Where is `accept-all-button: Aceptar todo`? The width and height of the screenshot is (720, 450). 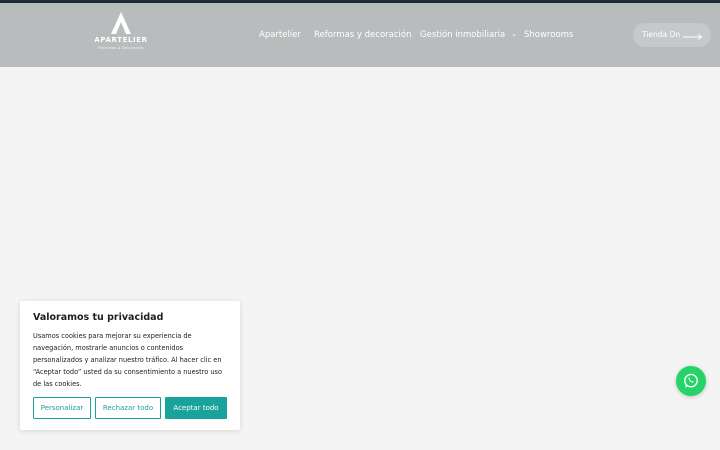
accept-all-button: Aceptar todo is located at coordinates (196, 408).